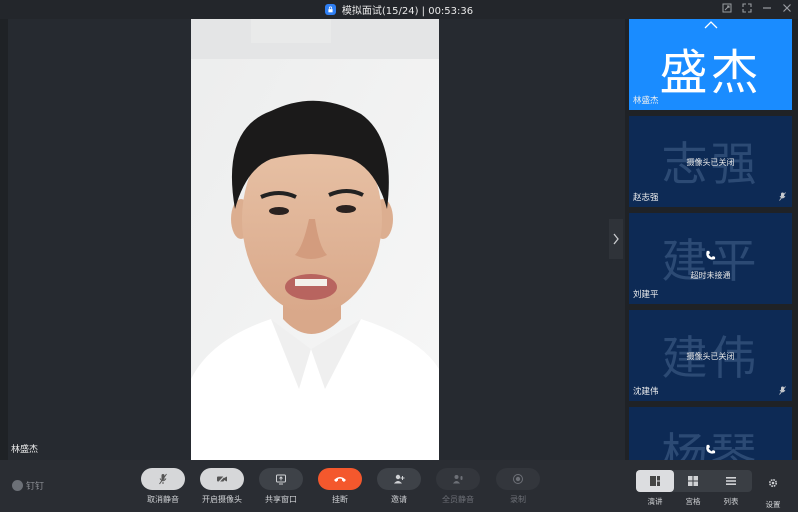 Image resolution: width=798 pixels, height=512 pixels. I want to click on record-button: 录制, so click(518, 486).